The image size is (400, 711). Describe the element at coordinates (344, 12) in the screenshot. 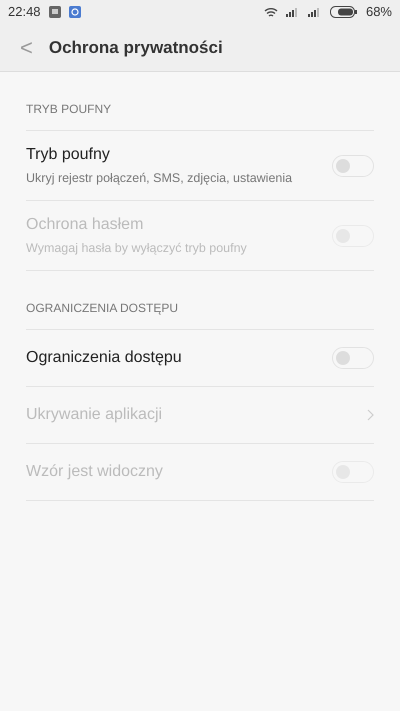

I see `battery-icon` at that location.